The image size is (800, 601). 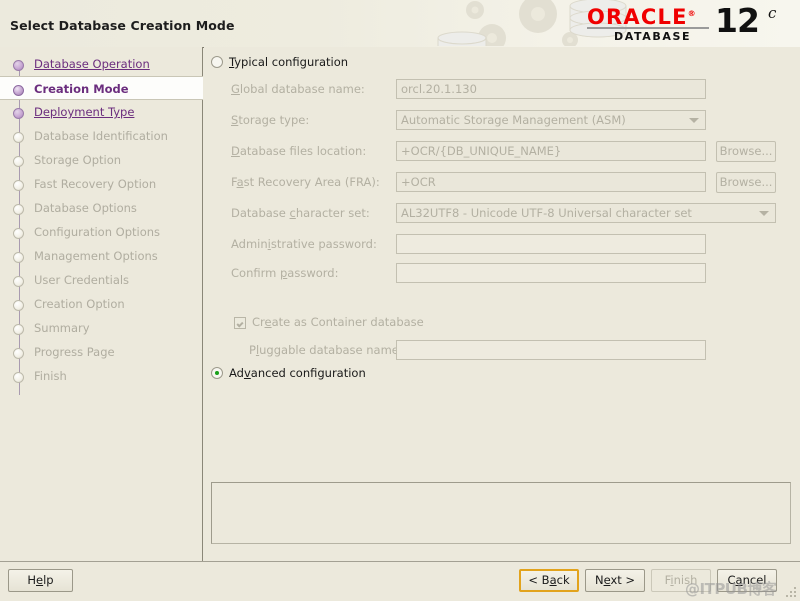 I want to click on pluggable-db-name-input, so click(x=551, y=350).